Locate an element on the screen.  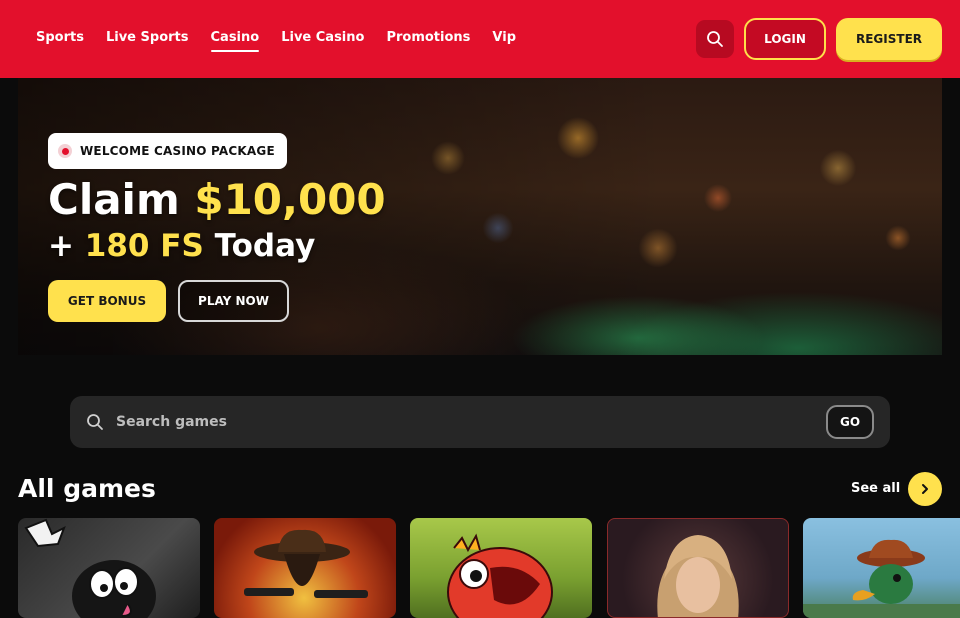
header-search-button is located at coordinates (715, 39).